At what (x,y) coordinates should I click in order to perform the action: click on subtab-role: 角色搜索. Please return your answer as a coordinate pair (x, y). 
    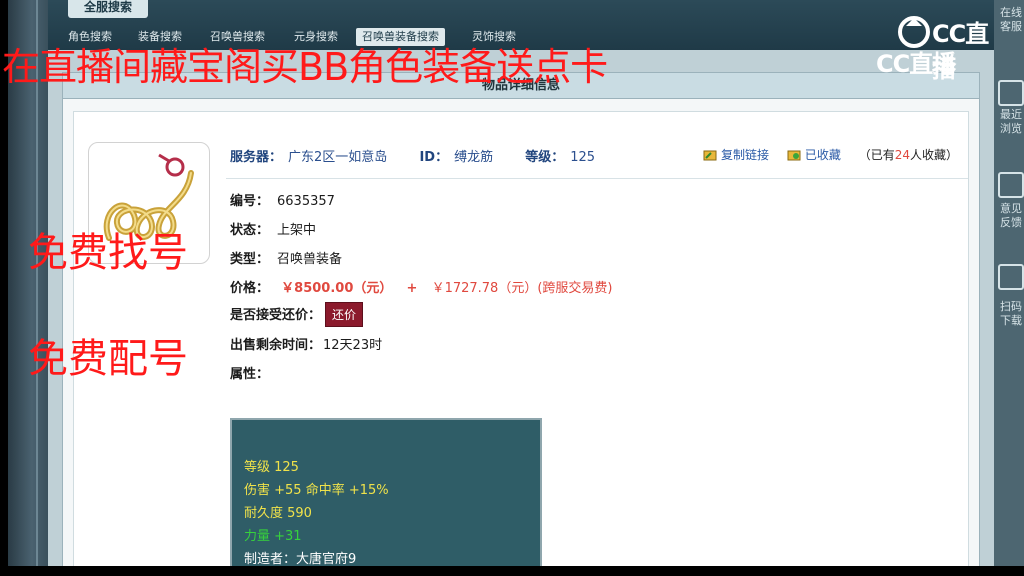
    Looking at the image, I should click on (90, 37).